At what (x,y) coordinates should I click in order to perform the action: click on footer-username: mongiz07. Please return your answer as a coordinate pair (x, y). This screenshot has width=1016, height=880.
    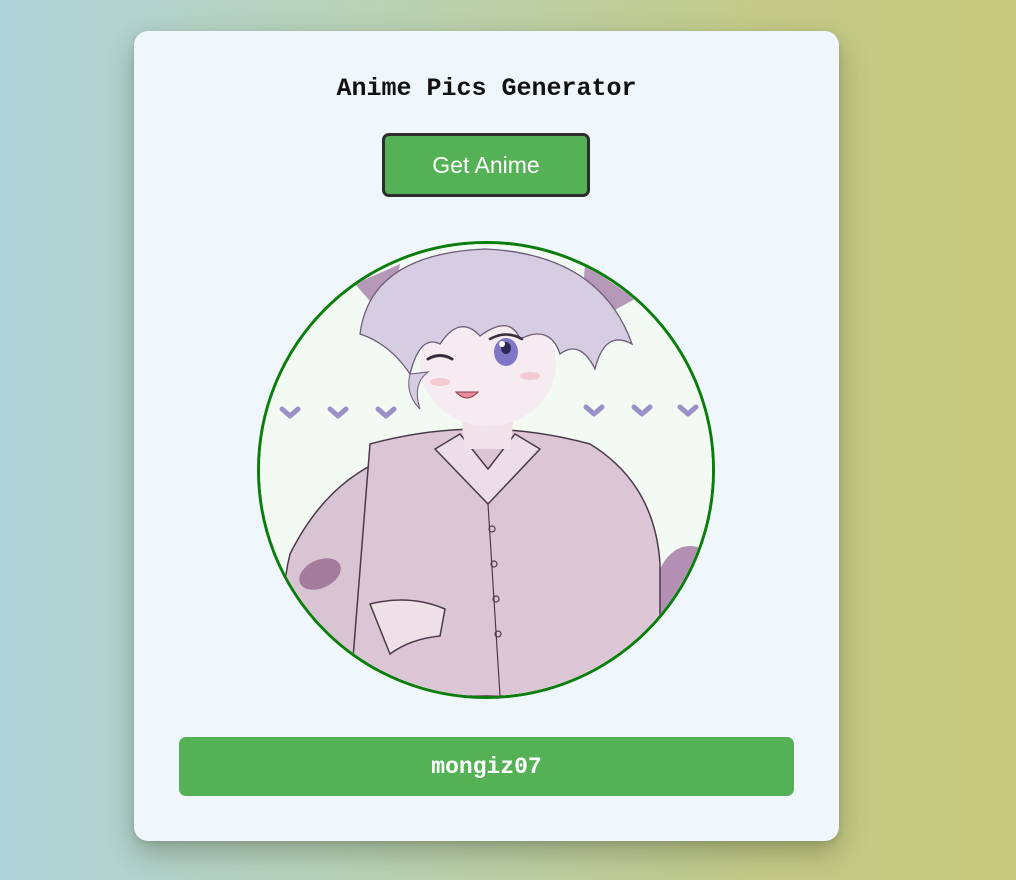
    Looking at the image, I should click on (486, 766).